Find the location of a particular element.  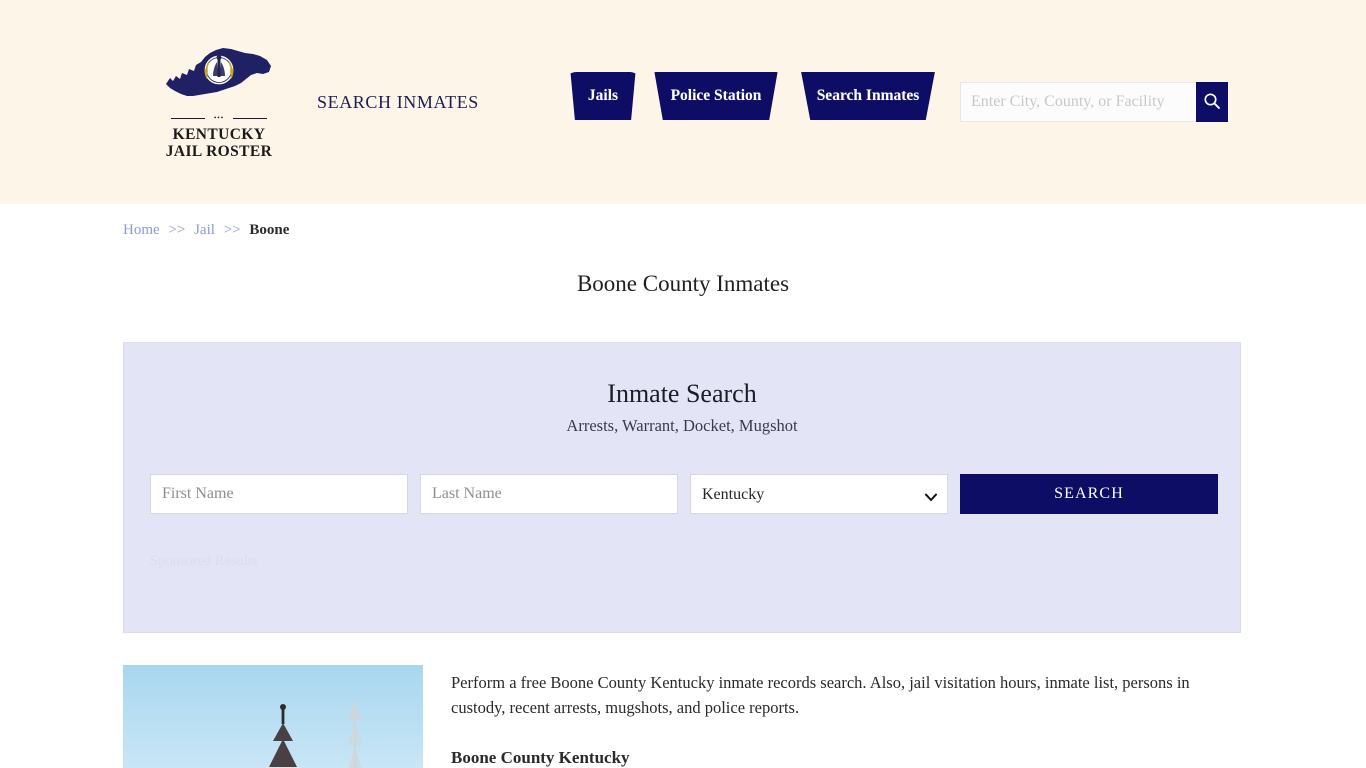

state-select: Kentucky is located at coordinates (819, 494).